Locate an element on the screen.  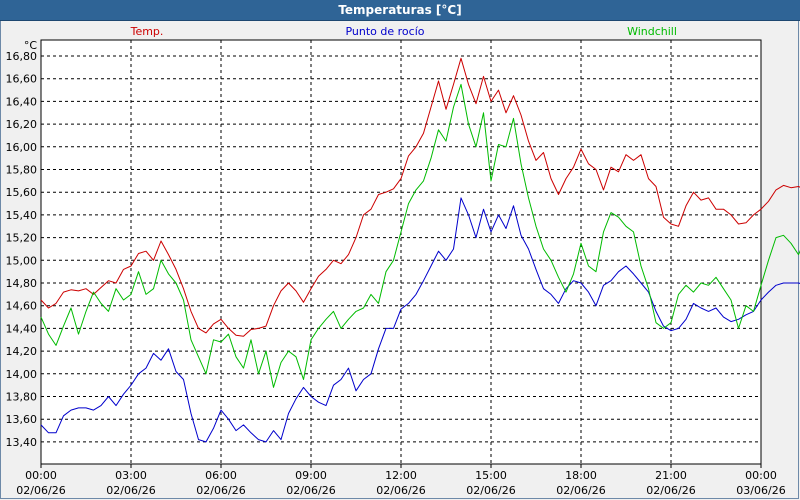
y-tick-label: 16,60 is located at coordinates (22, 79).